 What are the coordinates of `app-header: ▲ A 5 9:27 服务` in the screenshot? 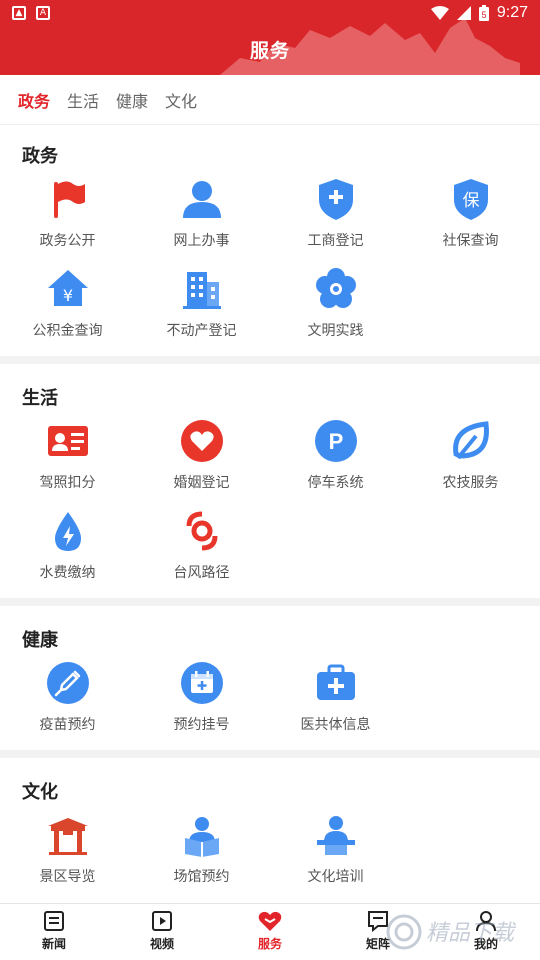 It's located at (270, 37).